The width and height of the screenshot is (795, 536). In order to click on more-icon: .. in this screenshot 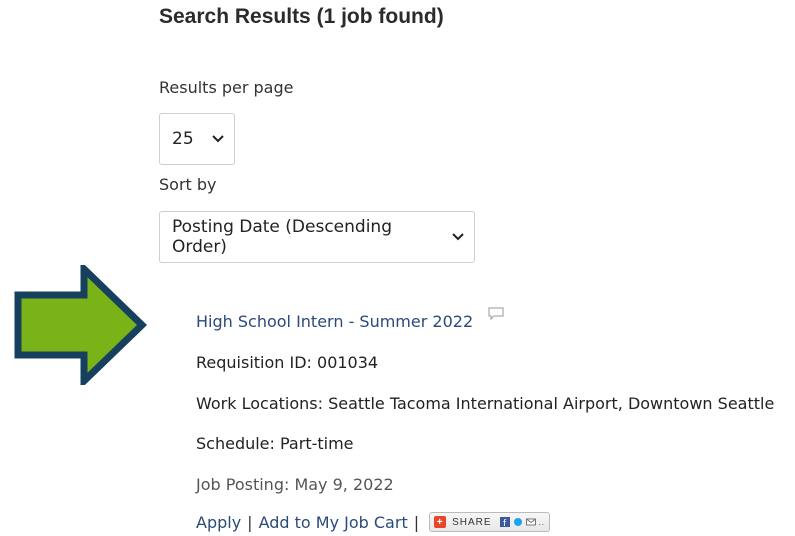, I will do `click(542, 522)`.